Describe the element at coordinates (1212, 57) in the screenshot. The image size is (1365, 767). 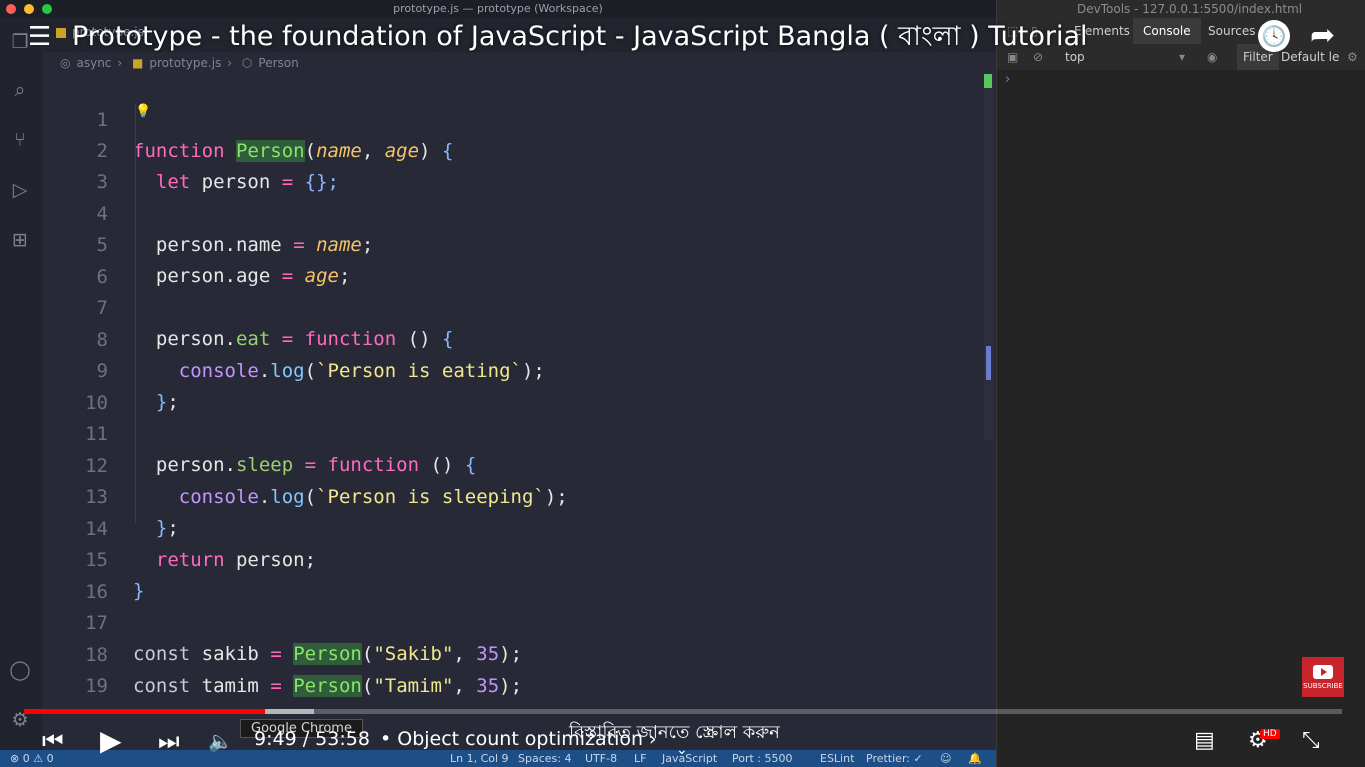
I see `eye-icon: ◉` at that location.